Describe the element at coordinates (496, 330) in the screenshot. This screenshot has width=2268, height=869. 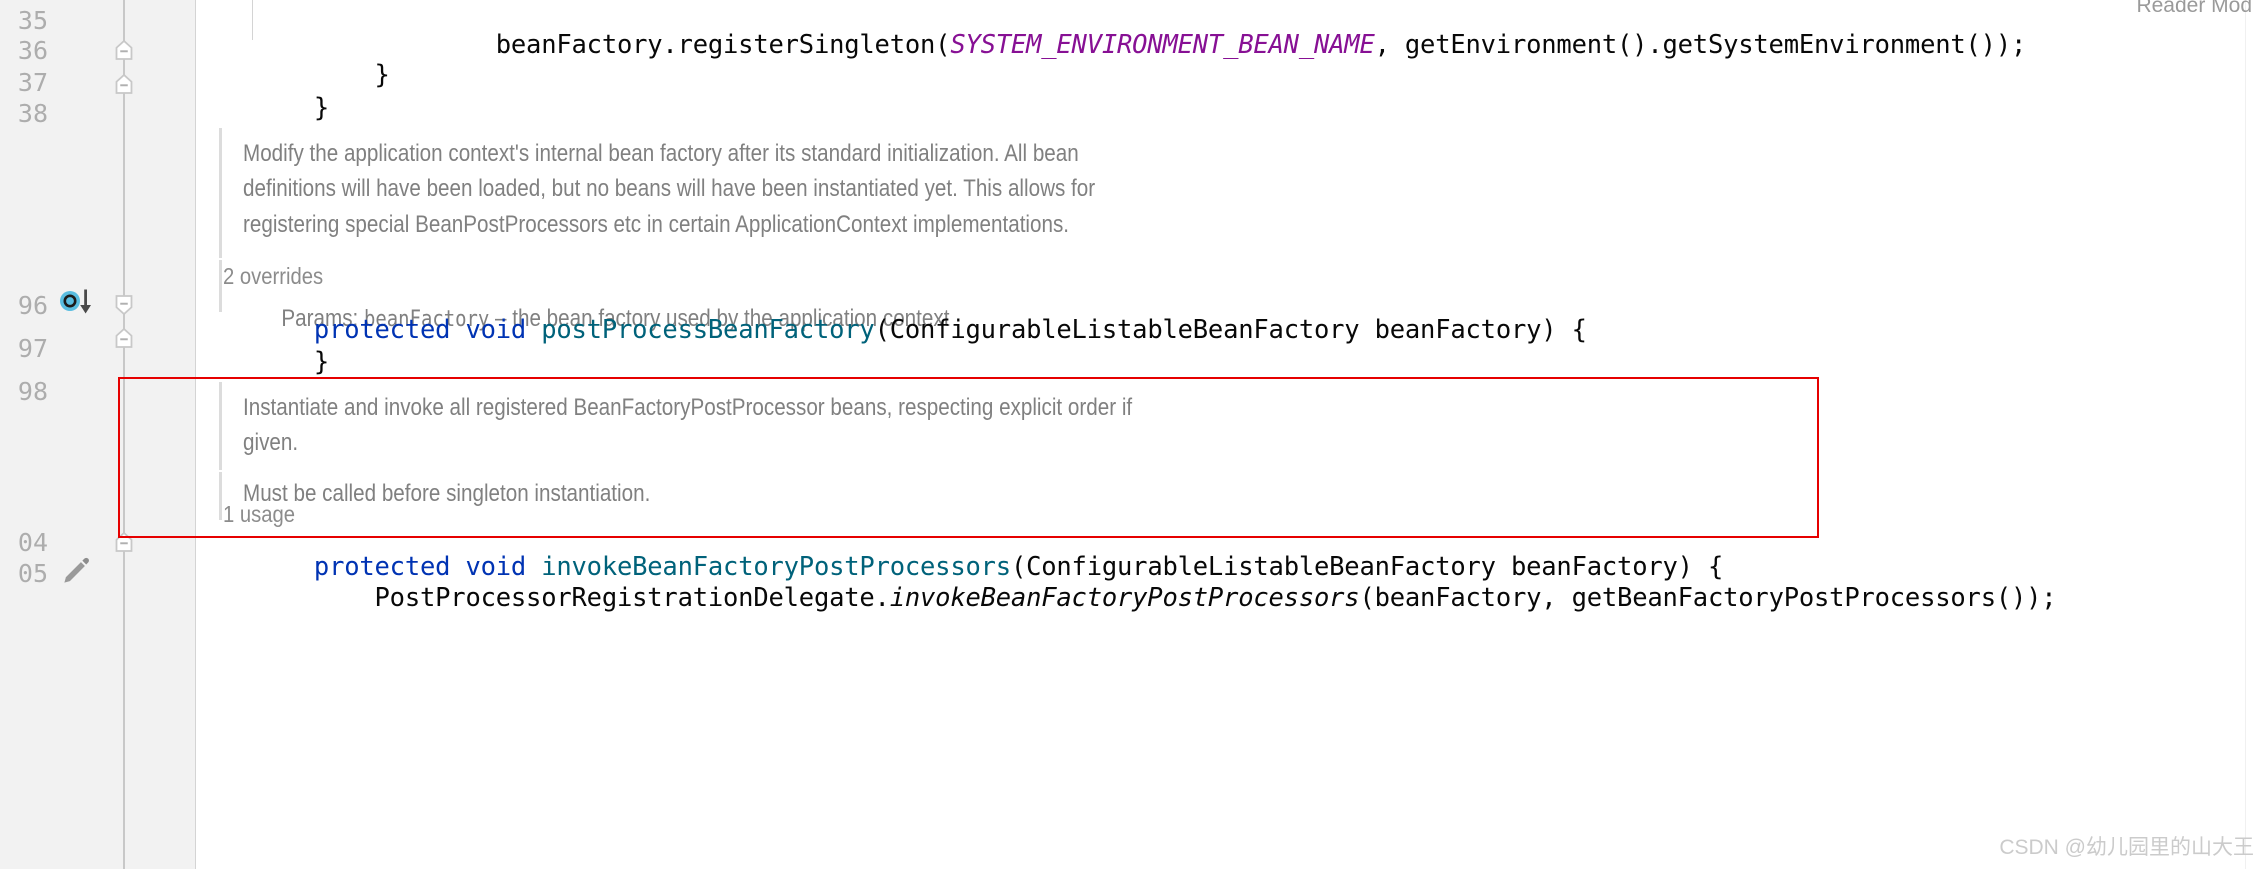
I see `code-token-keyword-void: void` at that location.